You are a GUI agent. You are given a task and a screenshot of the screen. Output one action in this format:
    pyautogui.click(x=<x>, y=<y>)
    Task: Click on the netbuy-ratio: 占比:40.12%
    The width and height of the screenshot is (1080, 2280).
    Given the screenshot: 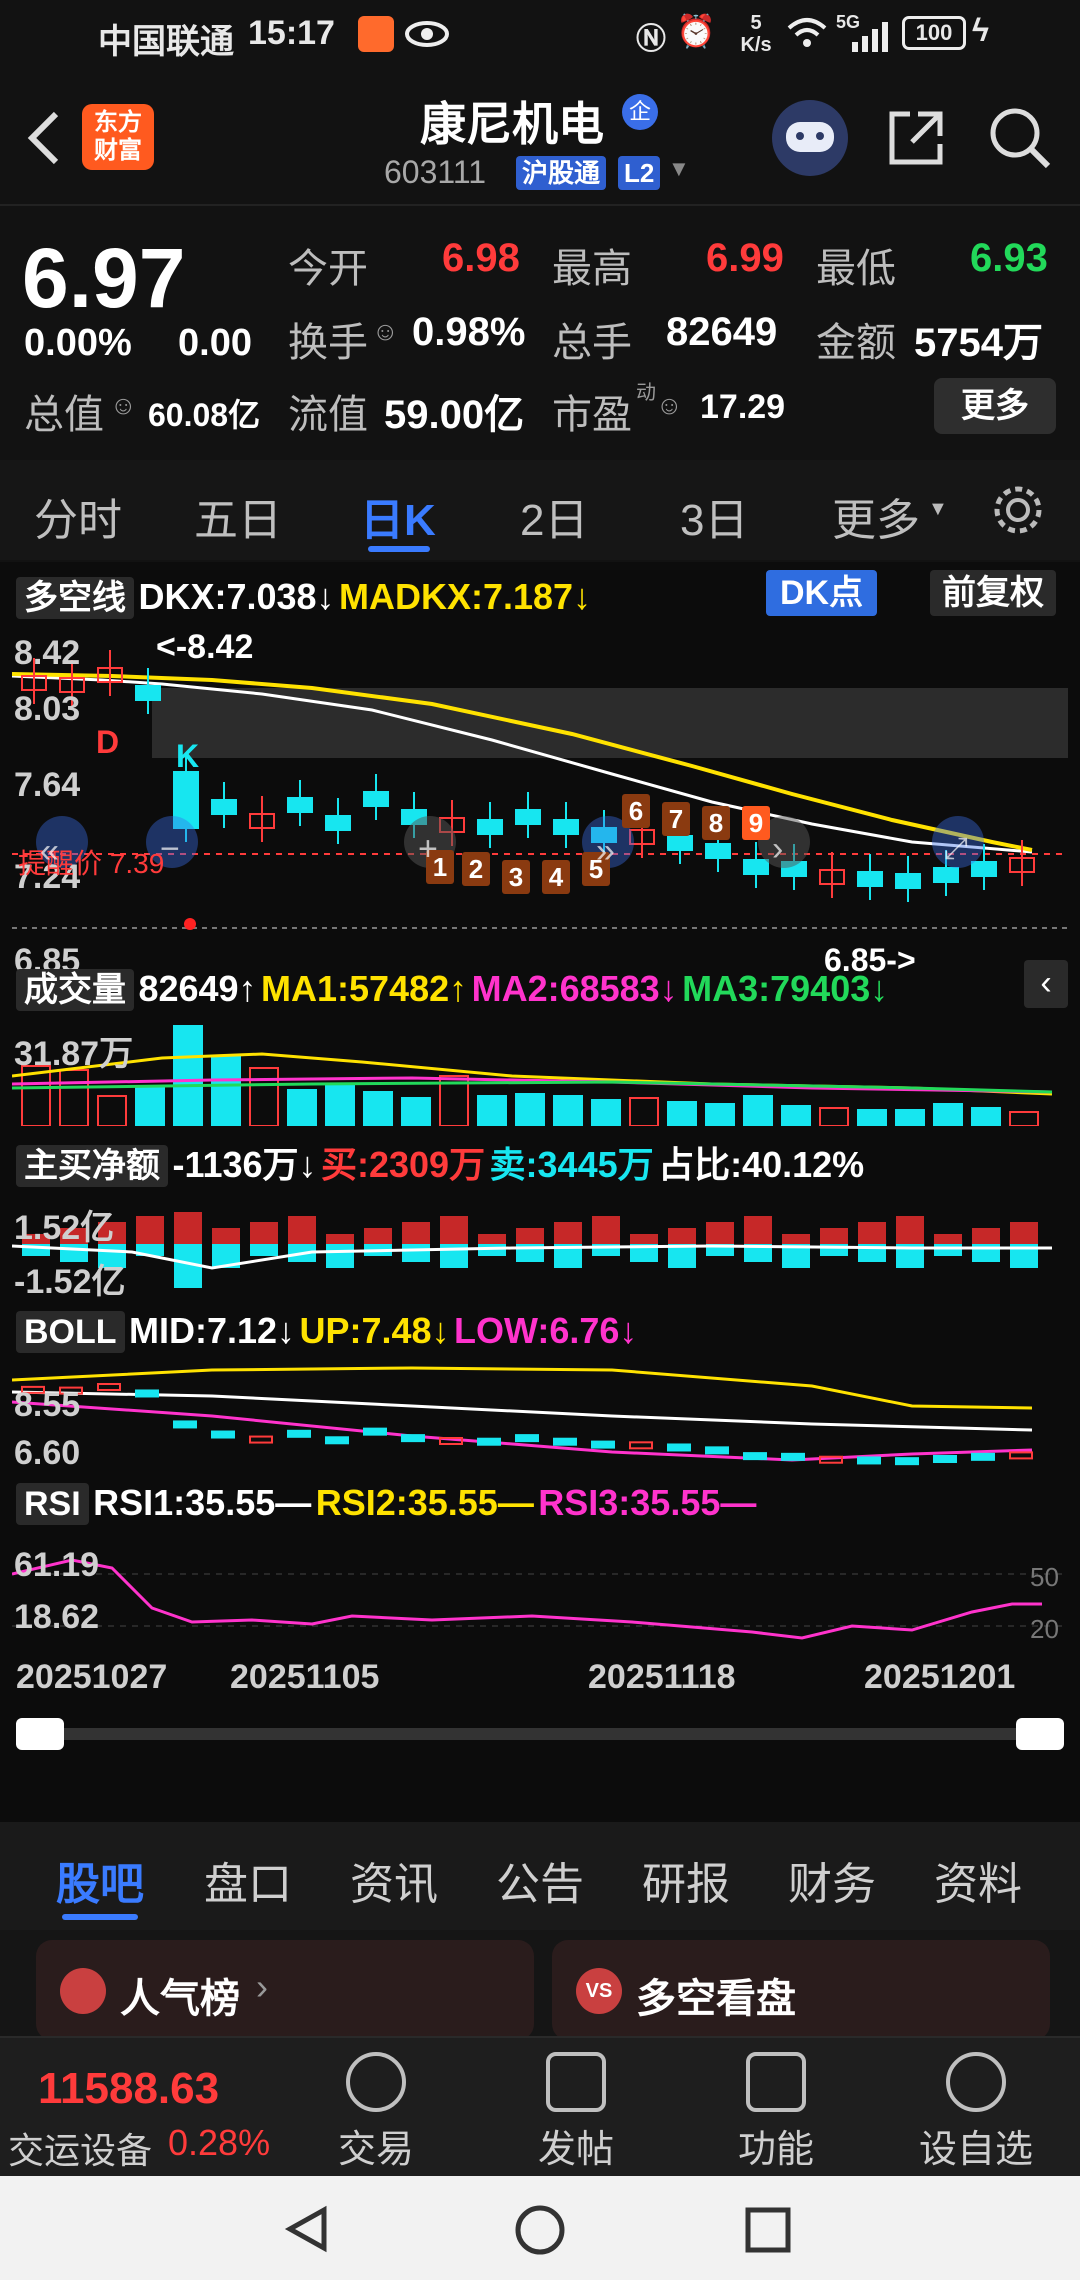 What is the action you would take?
    pyautogui.click(x=761, y=1164)
    